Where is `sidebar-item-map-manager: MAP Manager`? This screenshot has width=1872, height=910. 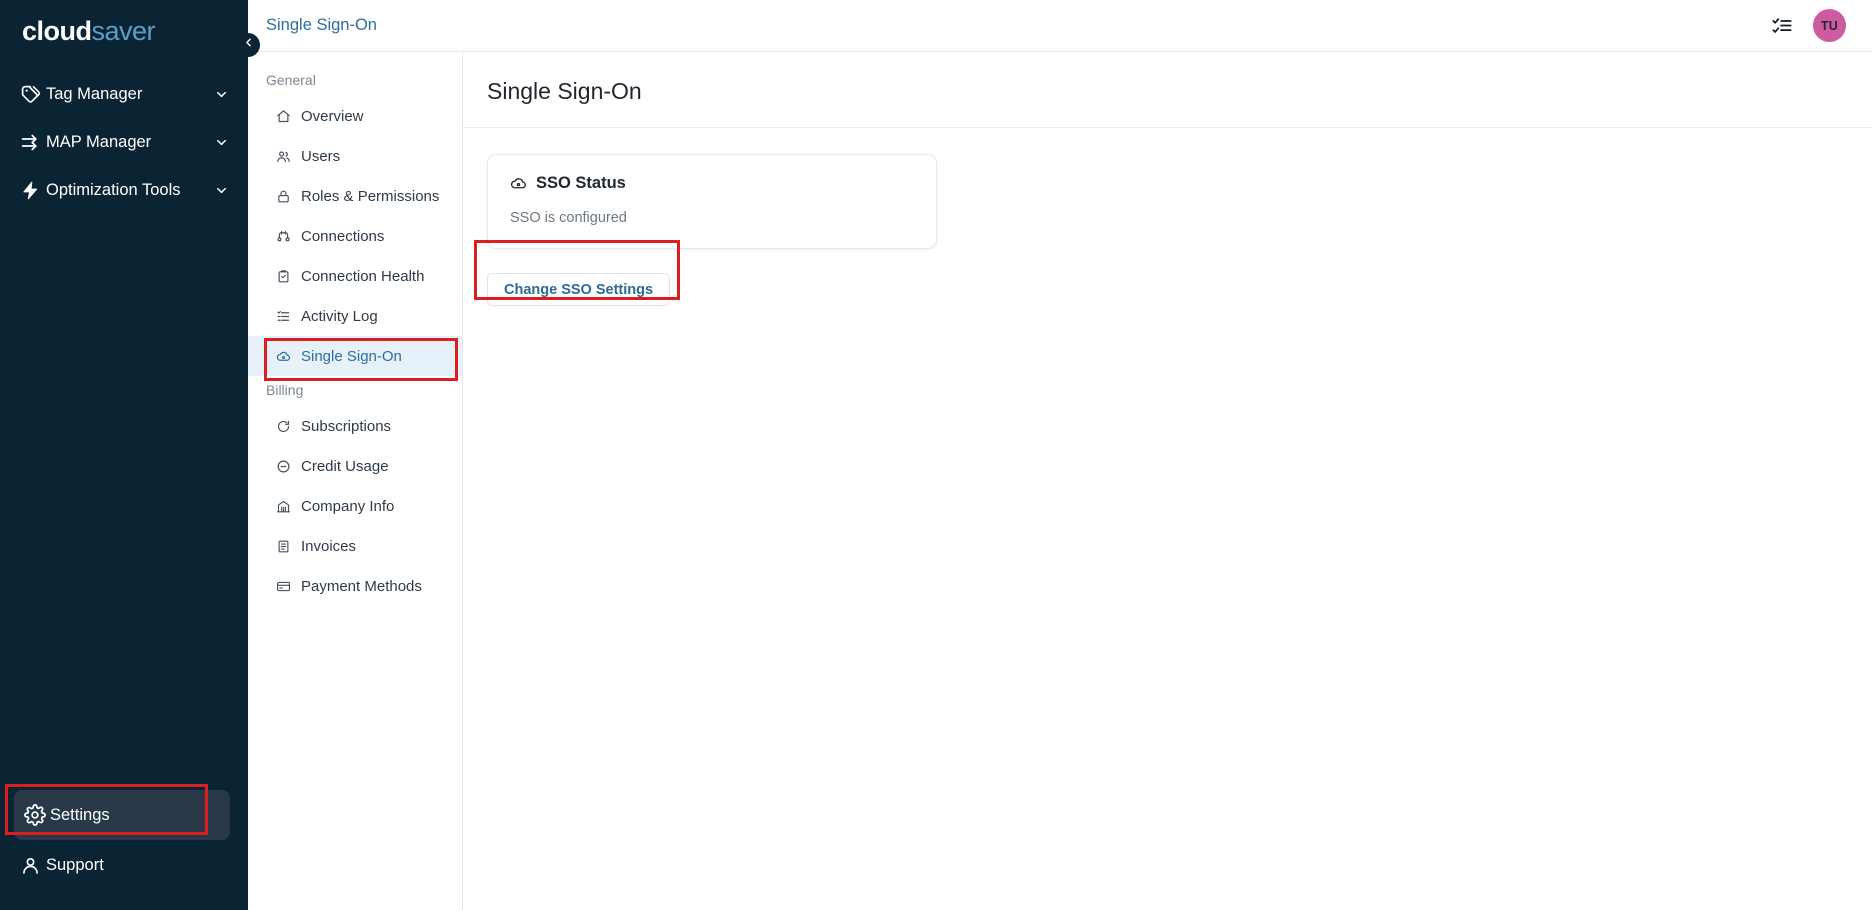
sidebar-item-map-manager: MAP Manager is located at coordinates (124, 142).